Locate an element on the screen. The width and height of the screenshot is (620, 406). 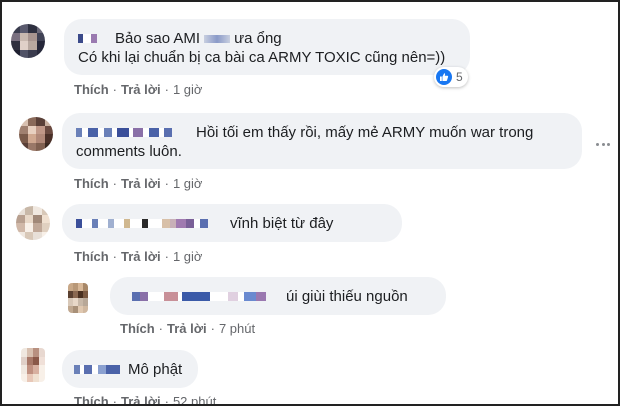
reaction-summary: 5 is located at coordinates (451, 77).